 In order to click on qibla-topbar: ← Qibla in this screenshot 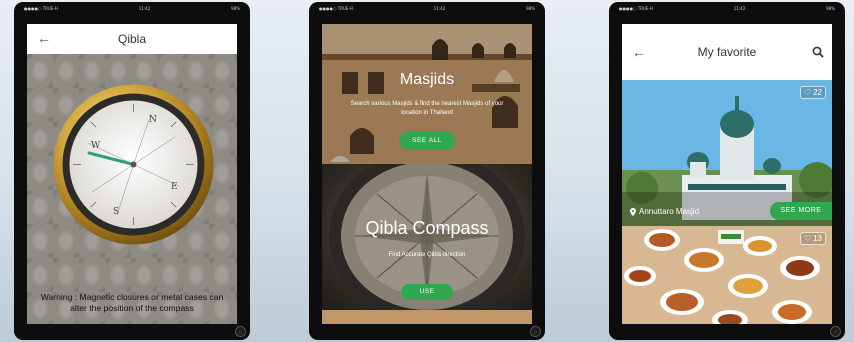, I will do `click(132, 39)`.